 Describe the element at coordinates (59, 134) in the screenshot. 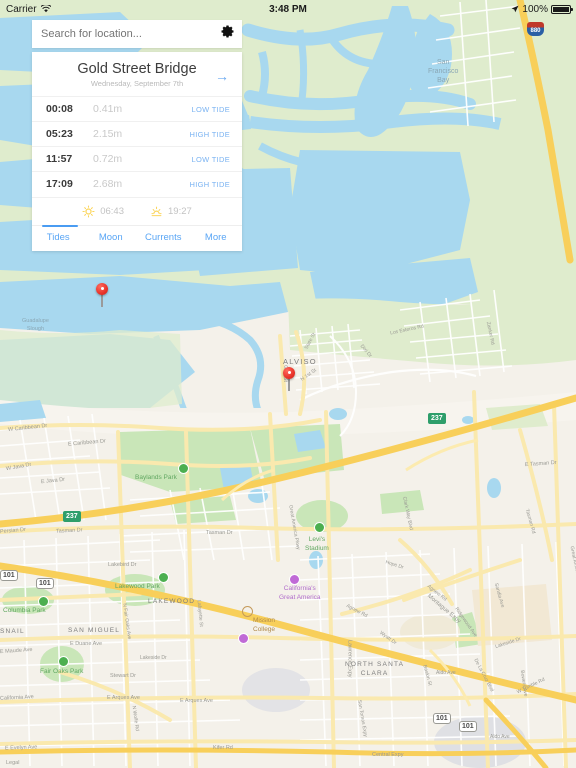

I see `tide-time: 05:23` at that location.